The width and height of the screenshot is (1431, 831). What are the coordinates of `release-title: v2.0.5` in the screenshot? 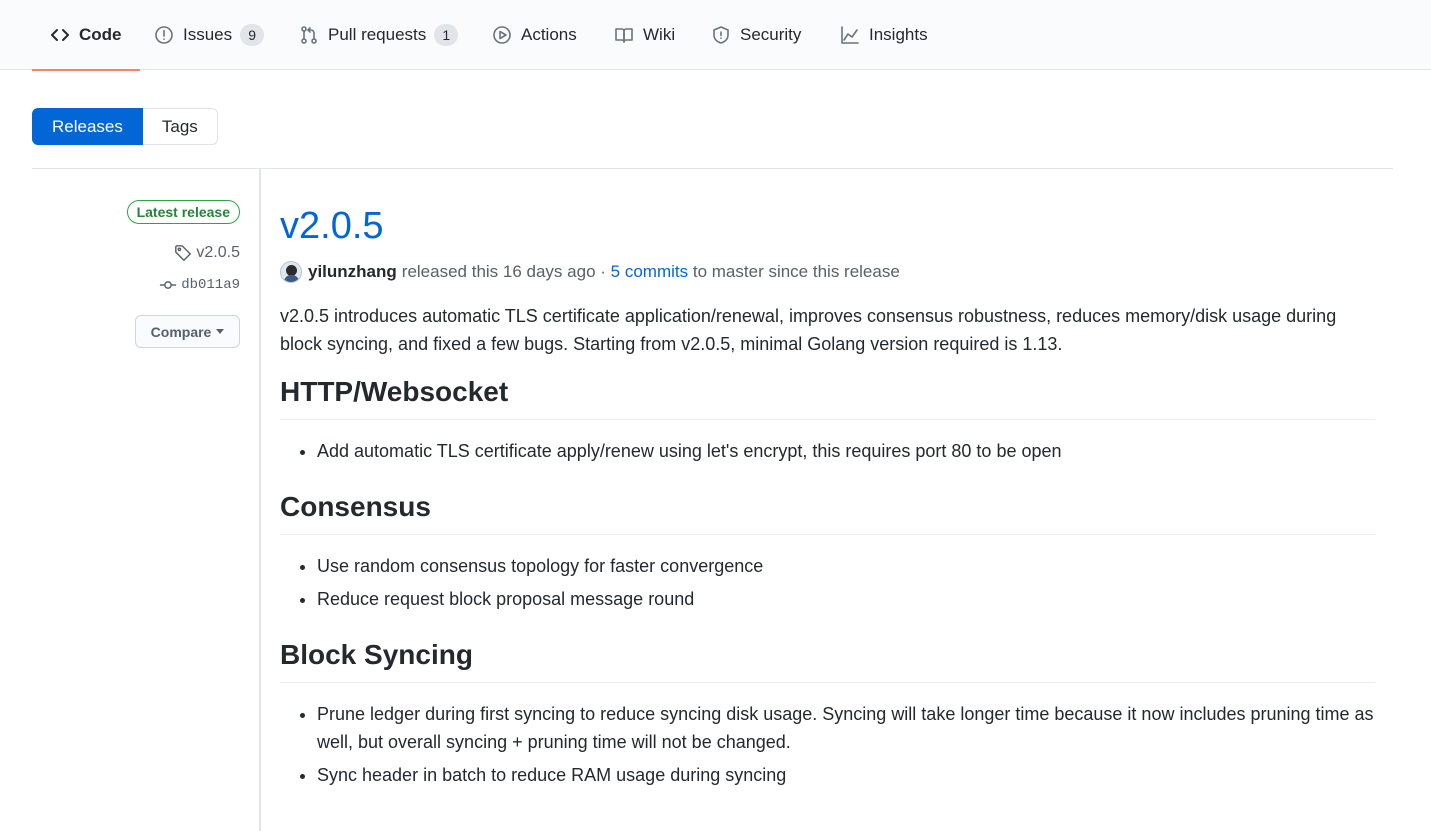 It's located at (827, 226).